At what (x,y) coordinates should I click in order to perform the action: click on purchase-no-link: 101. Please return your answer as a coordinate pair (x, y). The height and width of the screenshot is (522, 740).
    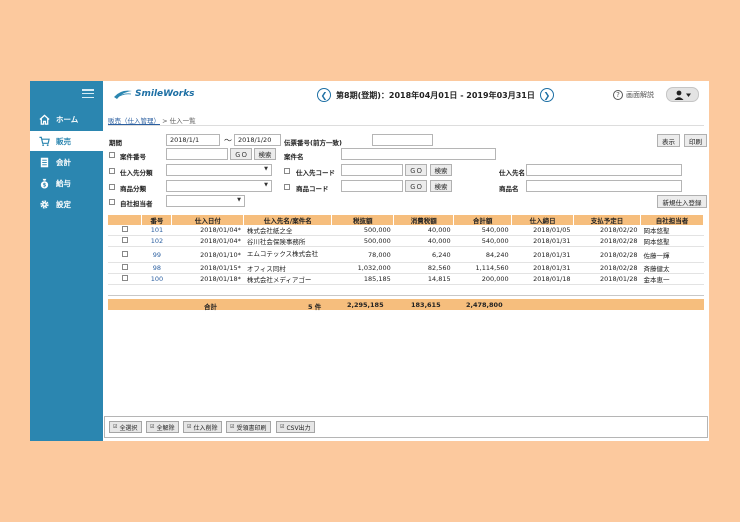
    Looking at the image, I should click on (156, 230).